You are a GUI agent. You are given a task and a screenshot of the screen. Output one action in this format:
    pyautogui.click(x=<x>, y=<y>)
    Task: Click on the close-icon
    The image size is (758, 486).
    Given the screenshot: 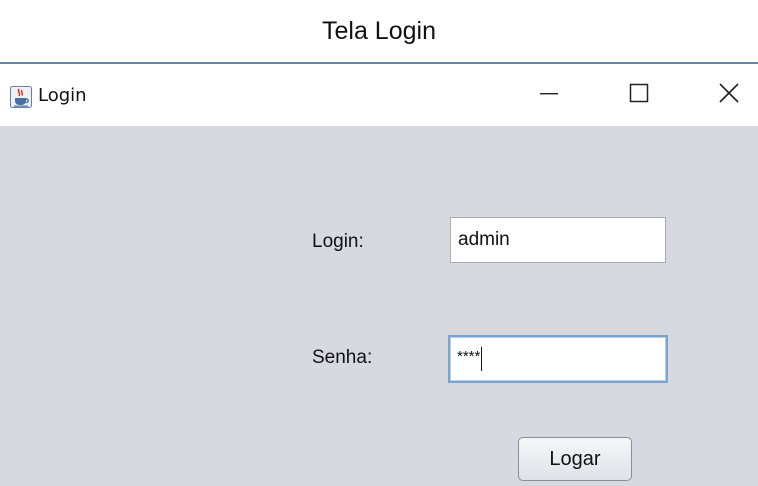 What is the action you would take?
    pyautogui.click(x=729, y=95)
    